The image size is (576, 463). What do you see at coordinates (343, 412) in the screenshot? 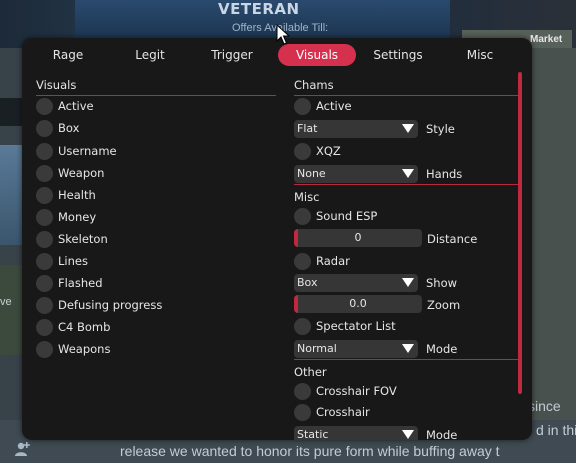
I see `crosshair-label: Crosshair` at bounding box center [343, 412].